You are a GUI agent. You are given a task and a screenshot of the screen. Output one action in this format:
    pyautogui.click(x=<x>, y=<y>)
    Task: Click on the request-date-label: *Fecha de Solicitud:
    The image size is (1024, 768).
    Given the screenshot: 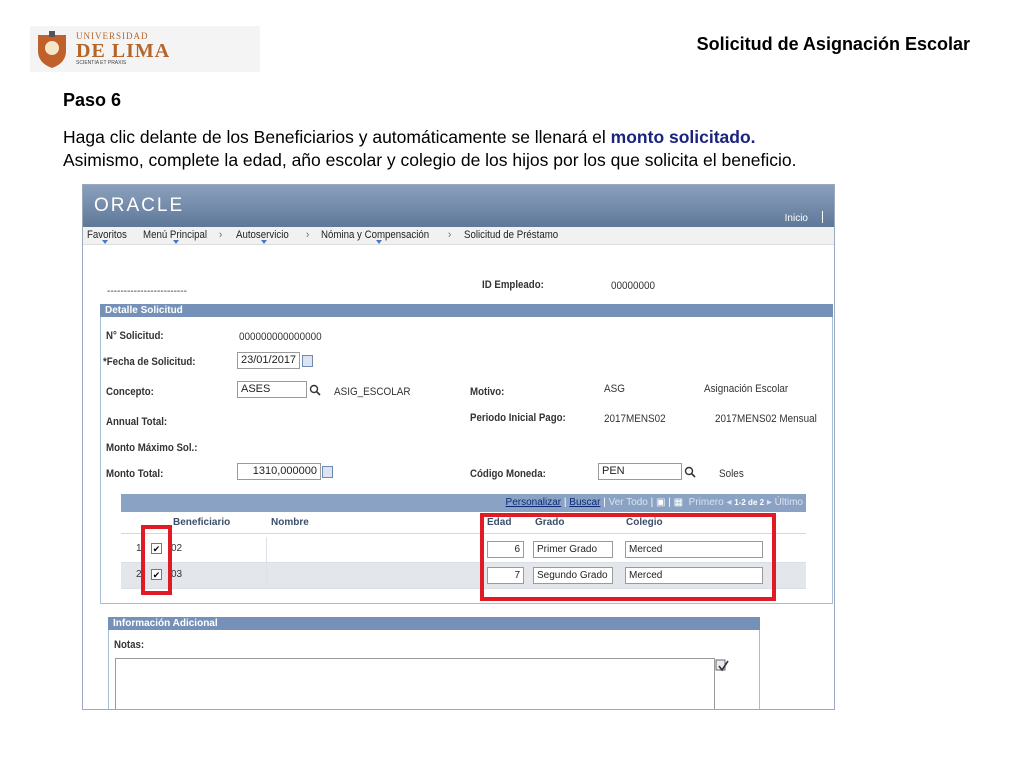 What is the action you would take?
    pyautogui.click(x=149, y=362)
    